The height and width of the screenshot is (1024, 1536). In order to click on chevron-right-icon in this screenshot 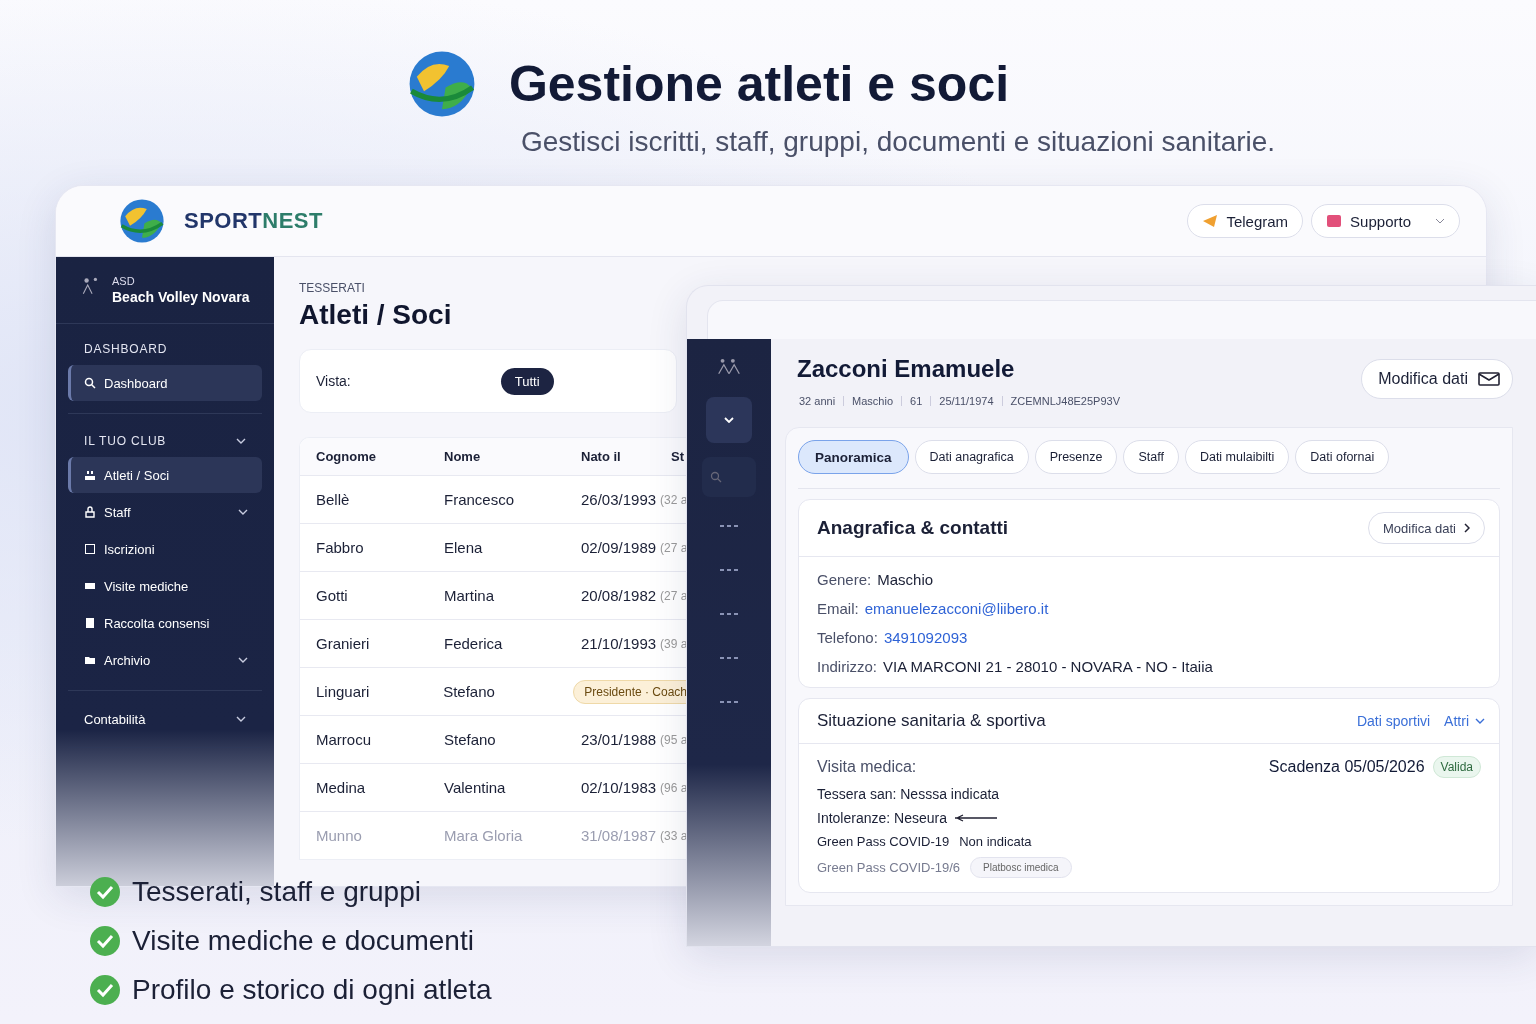, I will do `click(1467, 528)`.